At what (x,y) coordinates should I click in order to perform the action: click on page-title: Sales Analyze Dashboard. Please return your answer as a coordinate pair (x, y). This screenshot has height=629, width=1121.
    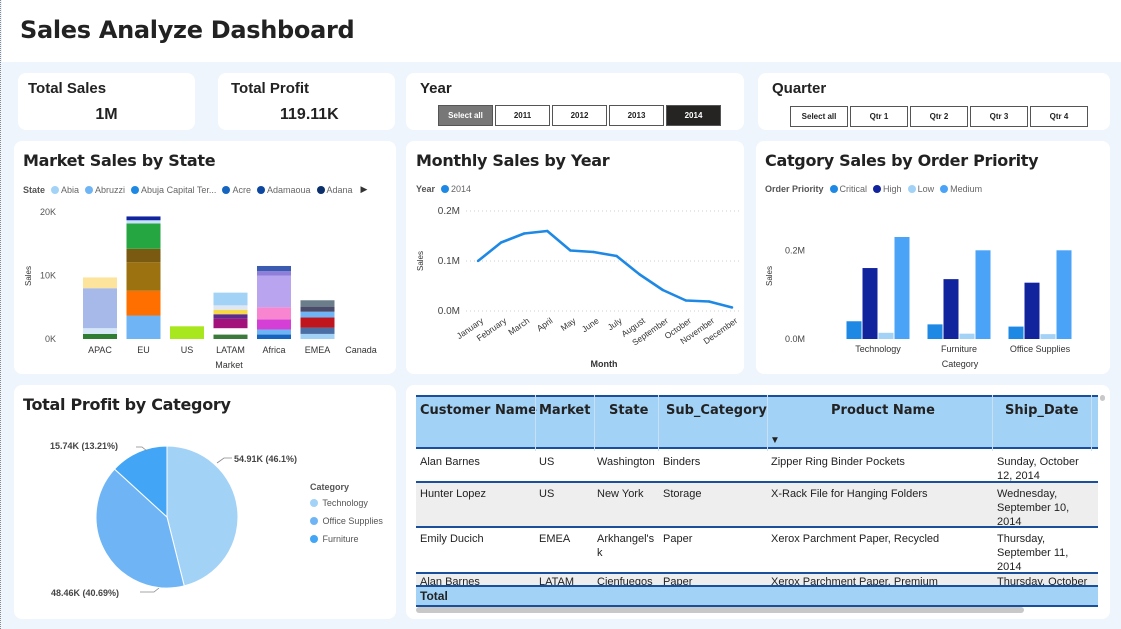
    Looking at the image, I should click on (187, 30).